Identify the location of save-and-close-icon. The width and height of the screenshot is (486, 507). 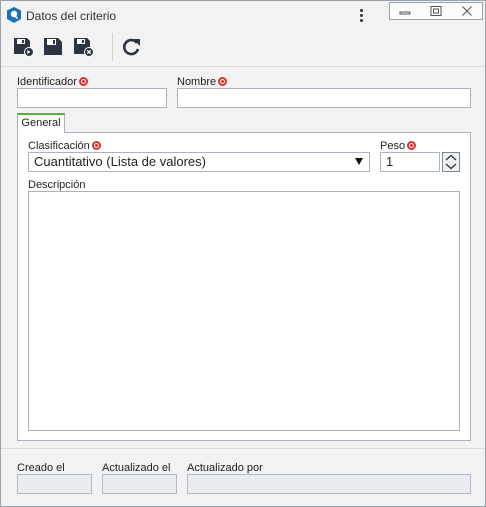
(84, 47).